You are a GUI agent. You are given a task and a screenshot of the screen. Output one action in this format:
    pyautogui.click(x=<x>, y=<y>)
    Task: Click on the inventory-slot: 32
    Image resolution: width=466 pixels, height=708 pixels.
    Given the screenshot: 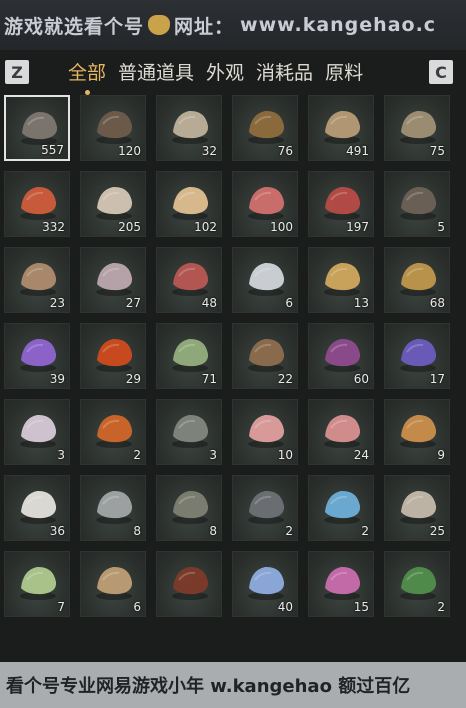 What is the action you would take?
    pyautogui.click(x=189, y=128)
    